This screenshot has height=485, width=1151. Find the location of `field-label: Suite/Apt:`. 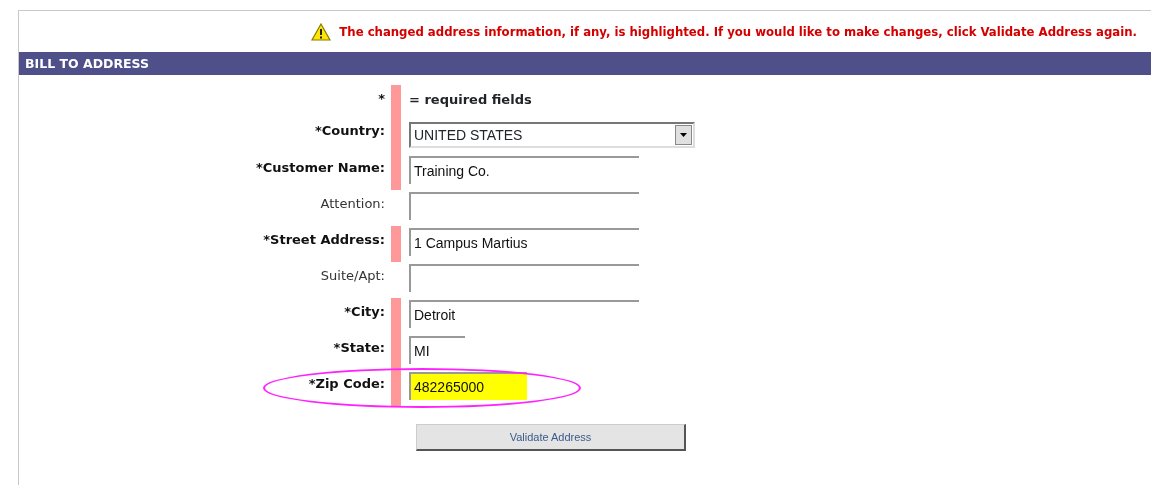

field-label: Suite/Apt: is located at coordinates (352, 276).